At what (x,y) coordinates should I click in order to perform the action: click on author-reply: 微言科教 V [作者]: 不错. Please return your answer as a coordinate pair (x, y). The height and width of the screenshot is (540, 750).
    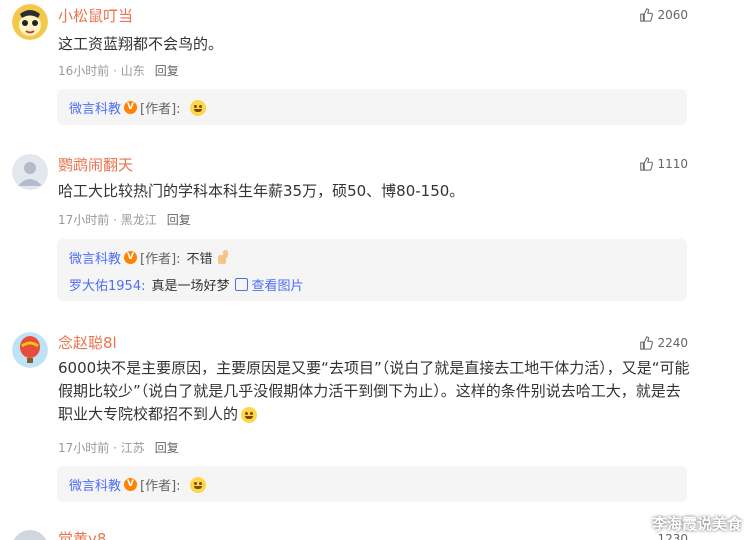
    Looking at the image, I should click on (150, 257).